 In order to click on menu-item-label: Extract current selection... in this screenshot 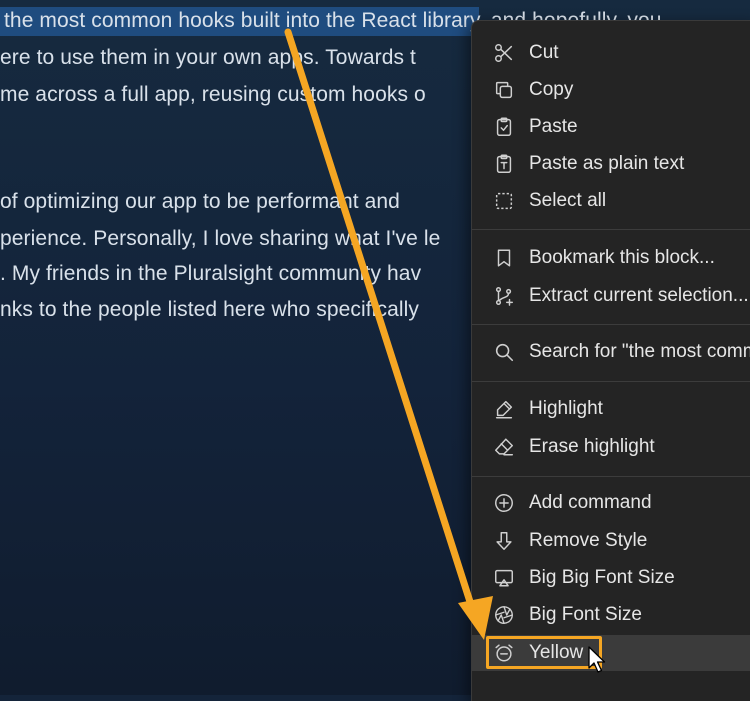, I will do `click(639, 295)`.